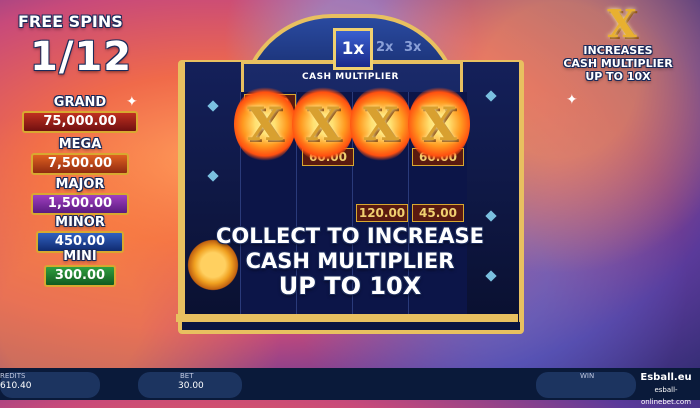 Image resolution: width=700 pixels, height=408 pixels. Describe the element at coordinates (80, 122) in the screenshot. I see `jackpot-grand-value: 75,000.00` at that location.